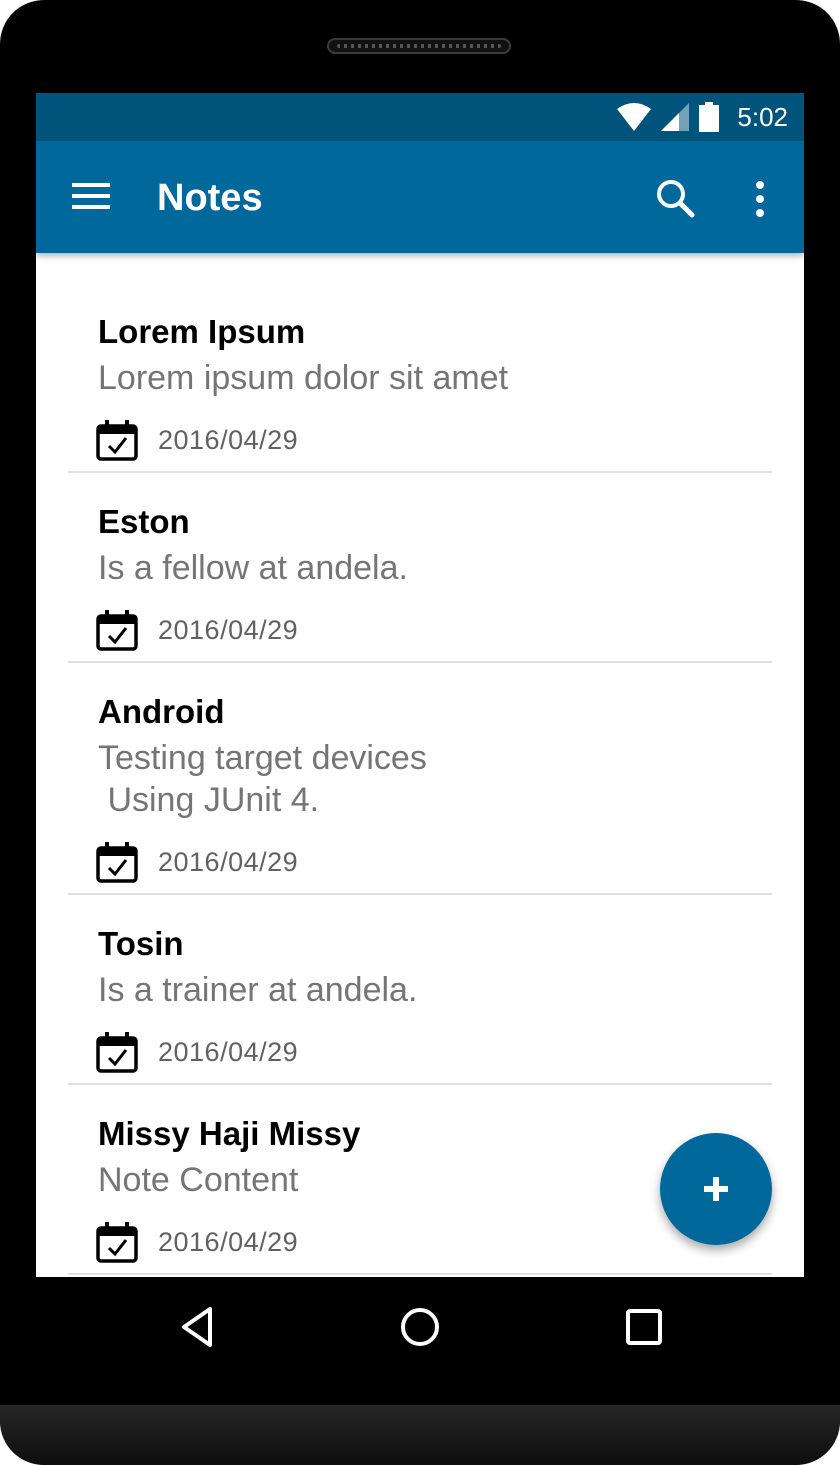 The height and width of the screenshot is (1465, 840). Describe the element at coordinates (229, 1133) in the screenshot. I see `note-title: Missy Haji Missy` at that location.